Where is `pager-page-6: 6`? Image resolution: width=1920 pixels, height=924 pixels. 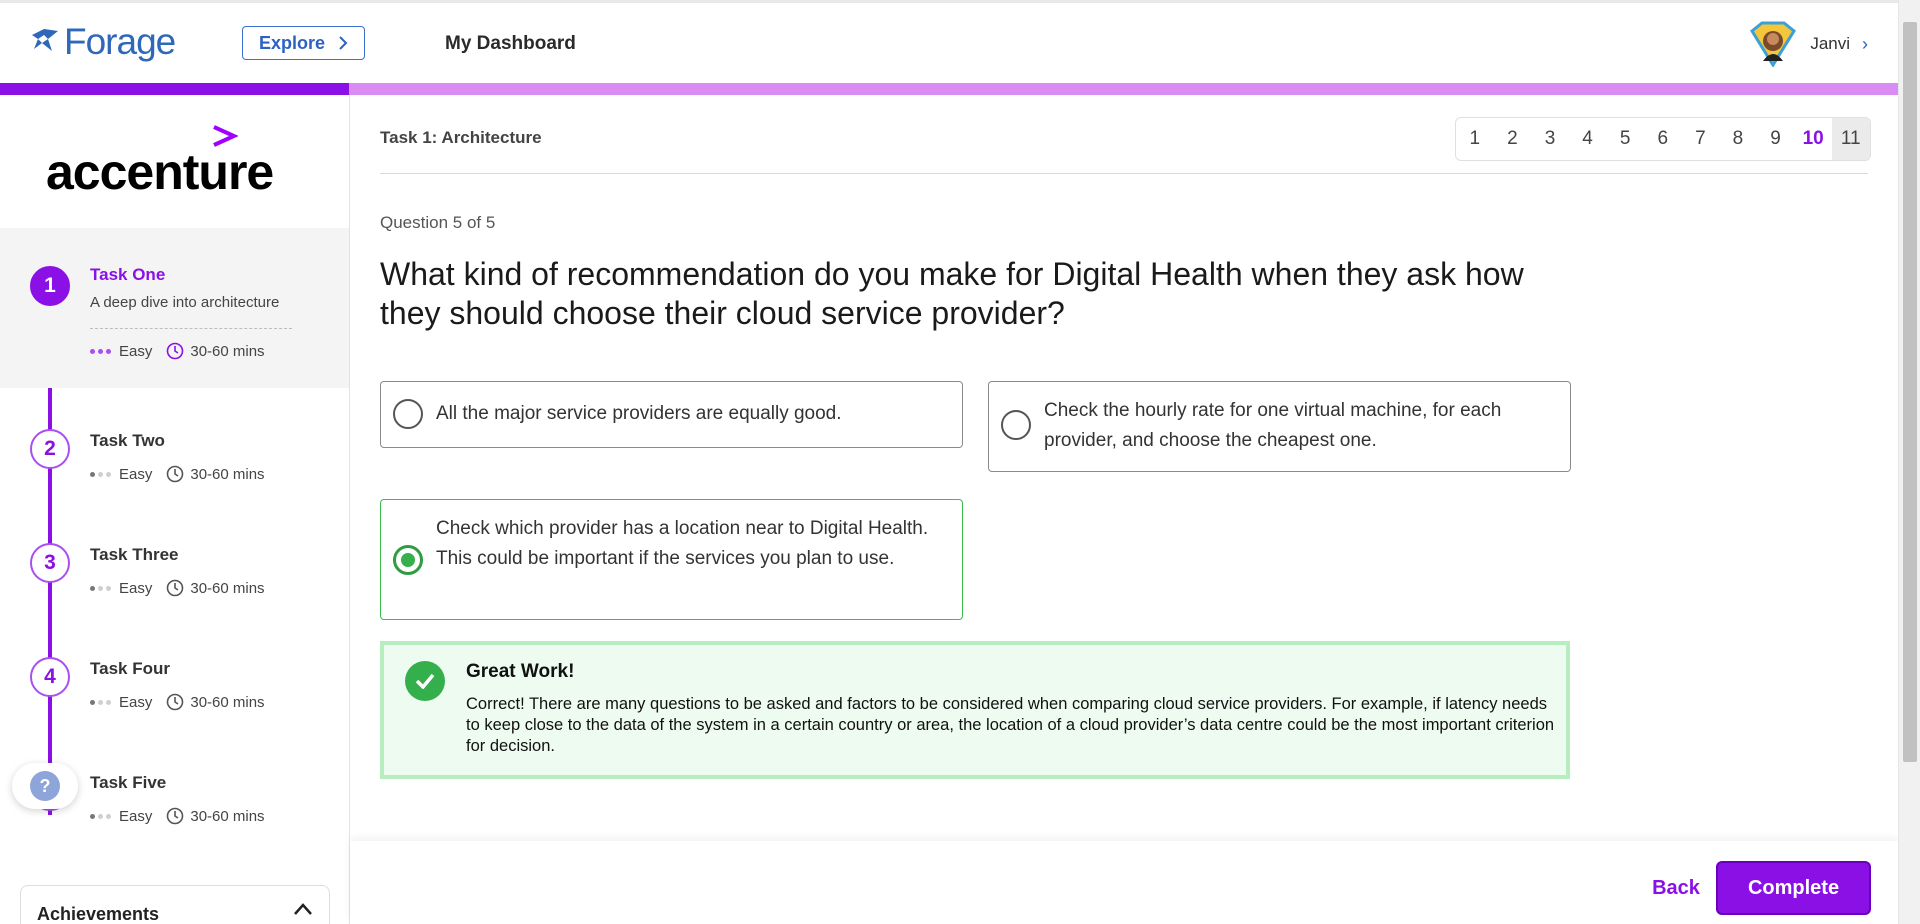
pager-page-6: 6 is located at coordinates (1663, 139).